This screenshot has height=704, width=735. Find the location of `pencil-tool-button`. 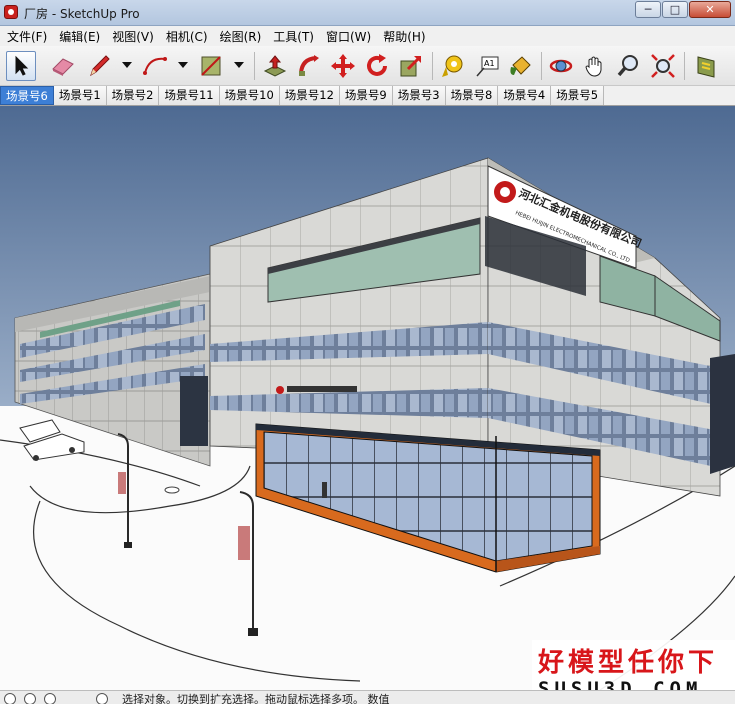

pencil-tool-button is located at coordinates (99, 66).